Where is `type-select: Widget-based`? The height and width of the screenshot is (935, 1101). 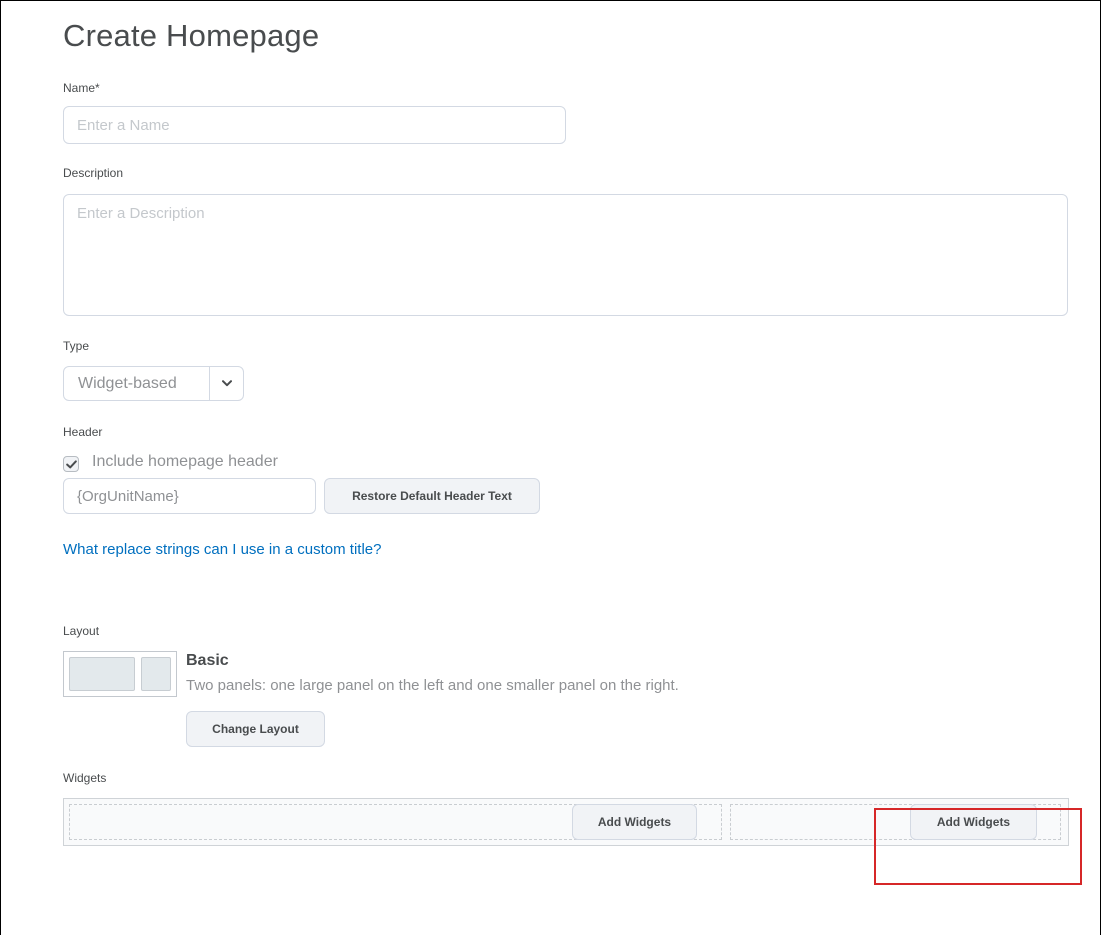
type-select: Widget-based is located at coordinates (153, 383).